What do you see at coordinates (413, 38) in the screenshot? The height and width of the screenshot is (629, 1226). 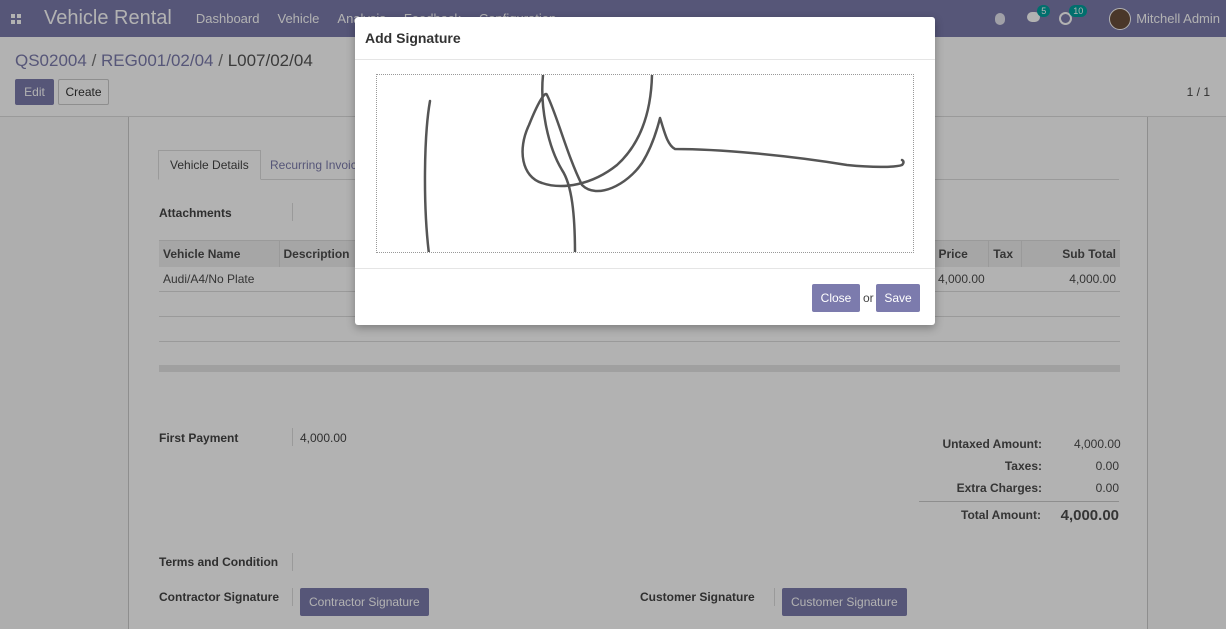 I see `modal-title: Add Signature` at bounding box center [413, 38].